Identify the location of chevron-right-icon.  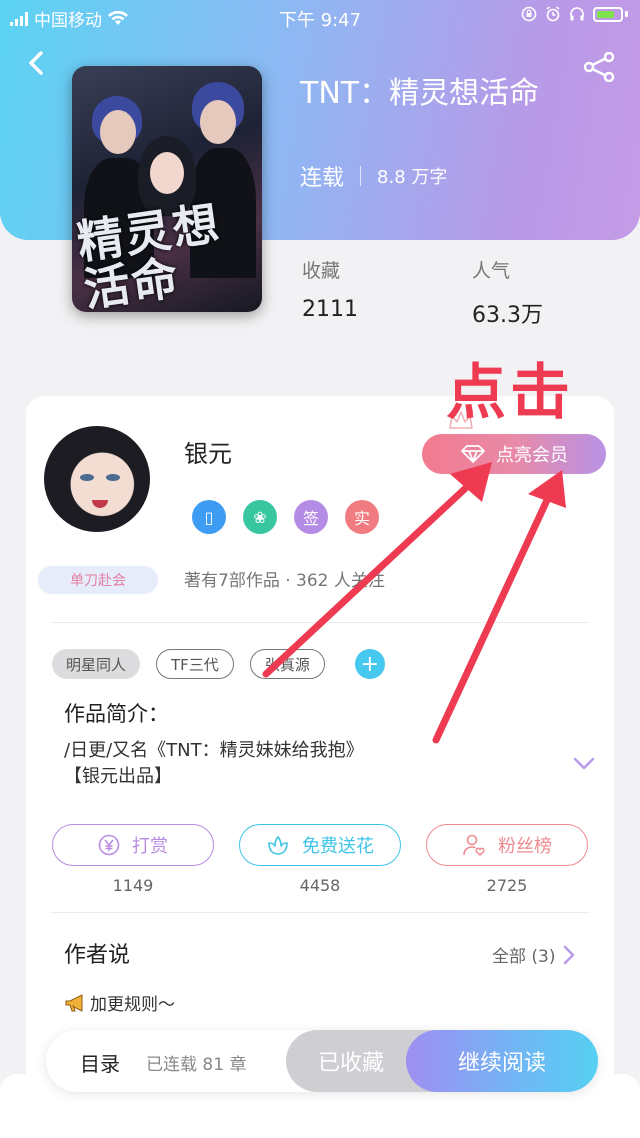
(569, 954).